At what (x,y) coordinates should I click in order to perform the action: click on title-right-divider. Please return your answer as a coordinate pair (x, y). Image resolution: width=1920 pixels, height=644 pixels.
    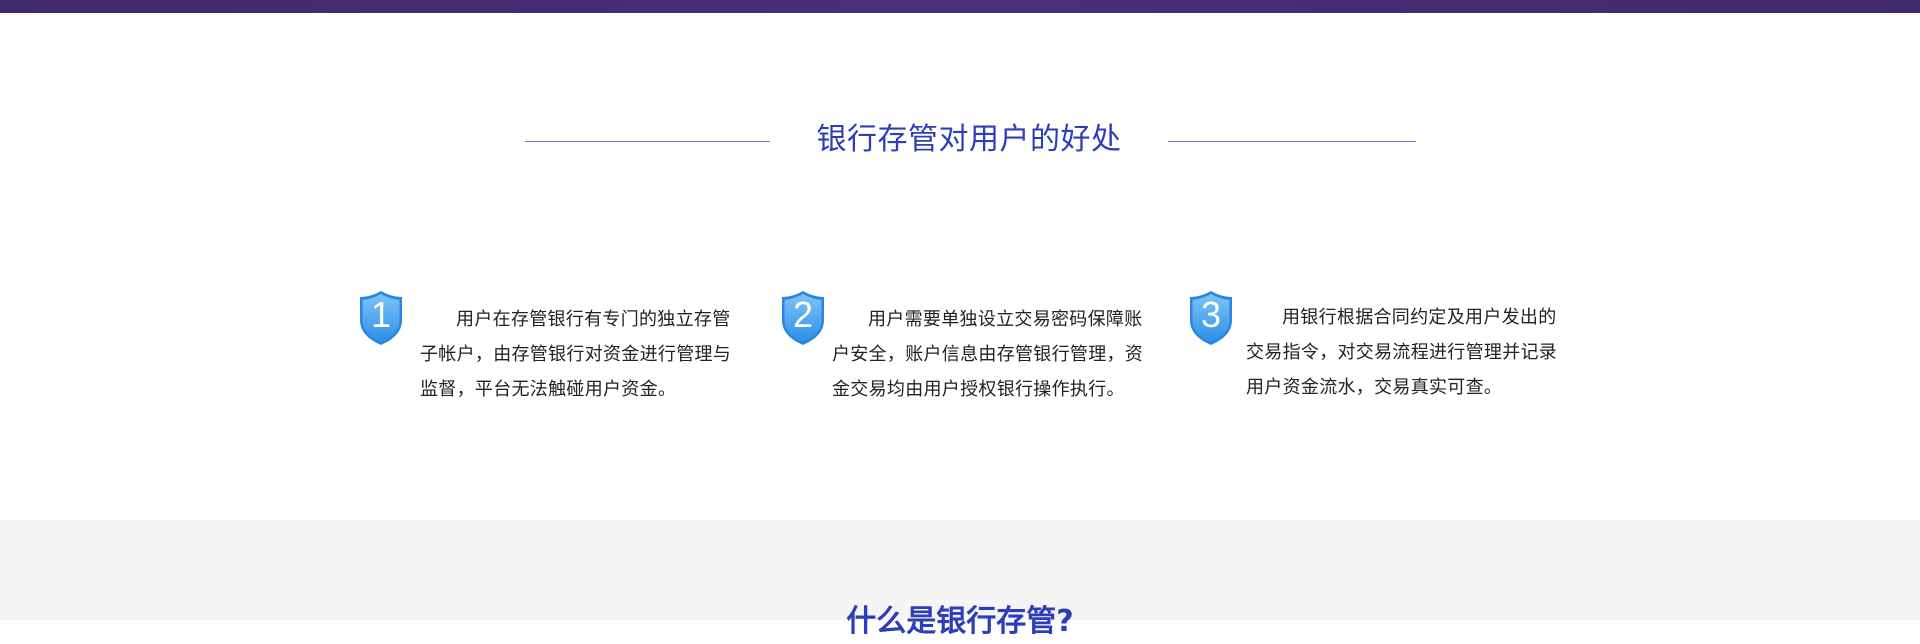
    Looking at the image, I should click on (1292, 141).